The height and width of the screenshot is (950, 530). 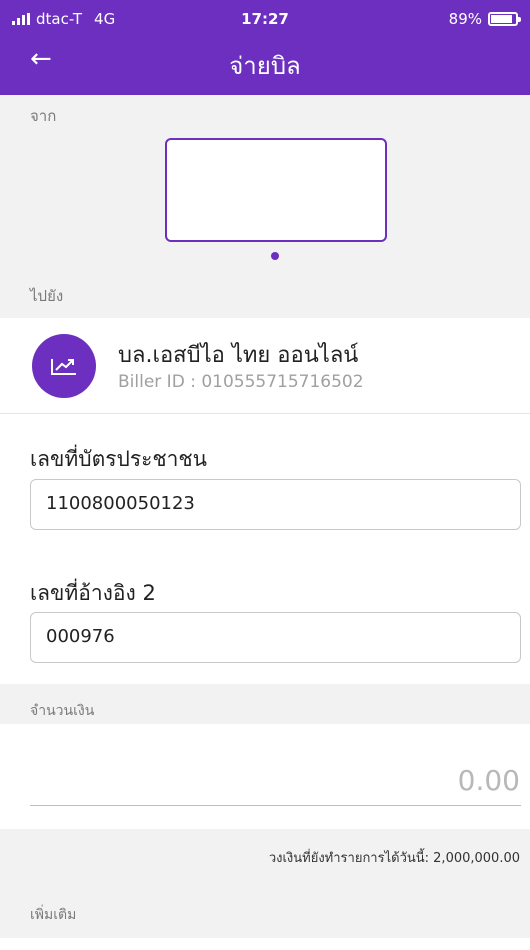 What do you see at coordinates (62, 711) in the screenshot?
I see `amount-label: จำนวนเงิน` at bounding box center [62, 711].